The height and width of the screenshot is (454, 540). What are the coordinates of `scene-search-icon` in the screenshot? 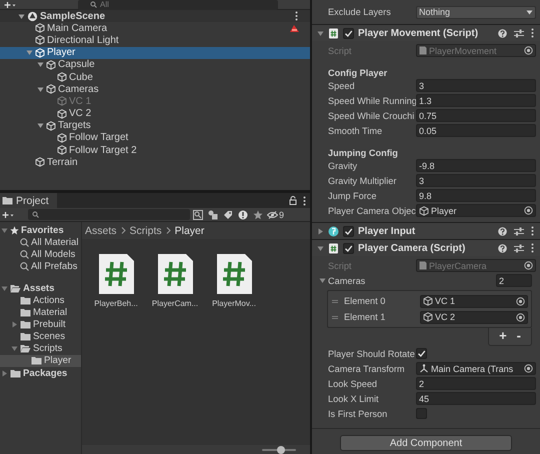 It's located at (197, 215).